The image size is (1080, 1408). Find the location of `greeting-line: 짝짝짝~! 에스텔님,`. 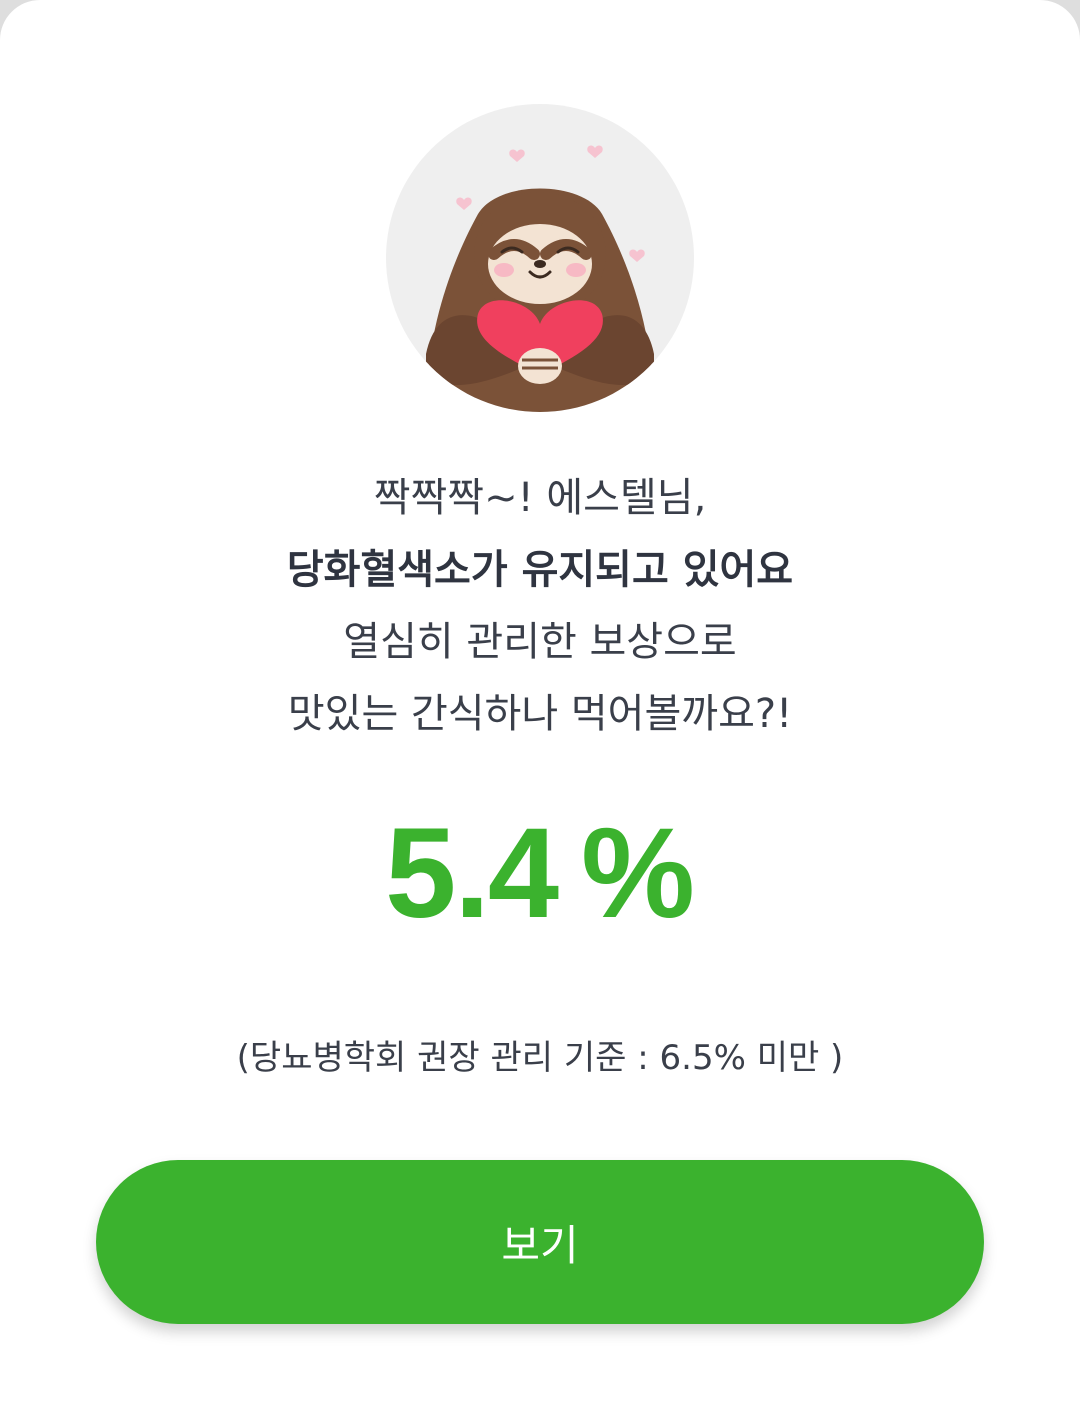

greeting-line: 짝짝짝~! 에스텔님, is located at coordinates (540, 498).